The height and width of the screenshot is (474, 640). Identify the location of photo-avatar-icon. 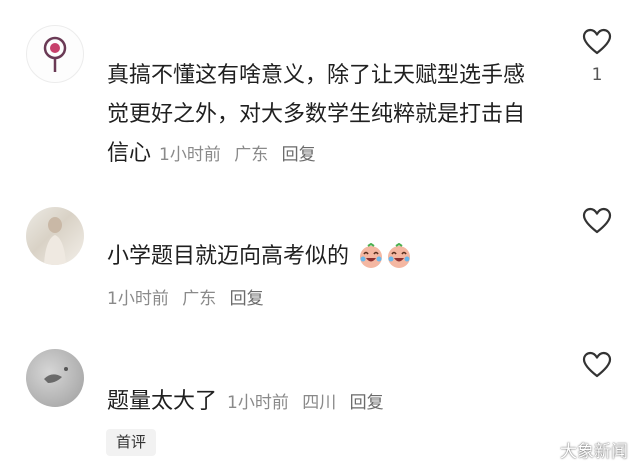
(55, 241).